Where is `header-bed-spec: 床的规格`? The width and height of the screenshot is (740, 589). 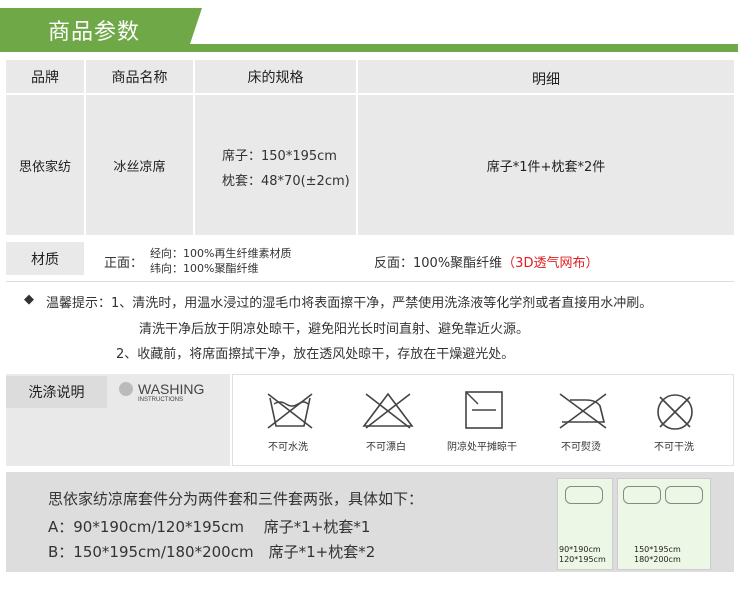
header-bed-spec: 床的规格 is located at coordinates (275, 77).